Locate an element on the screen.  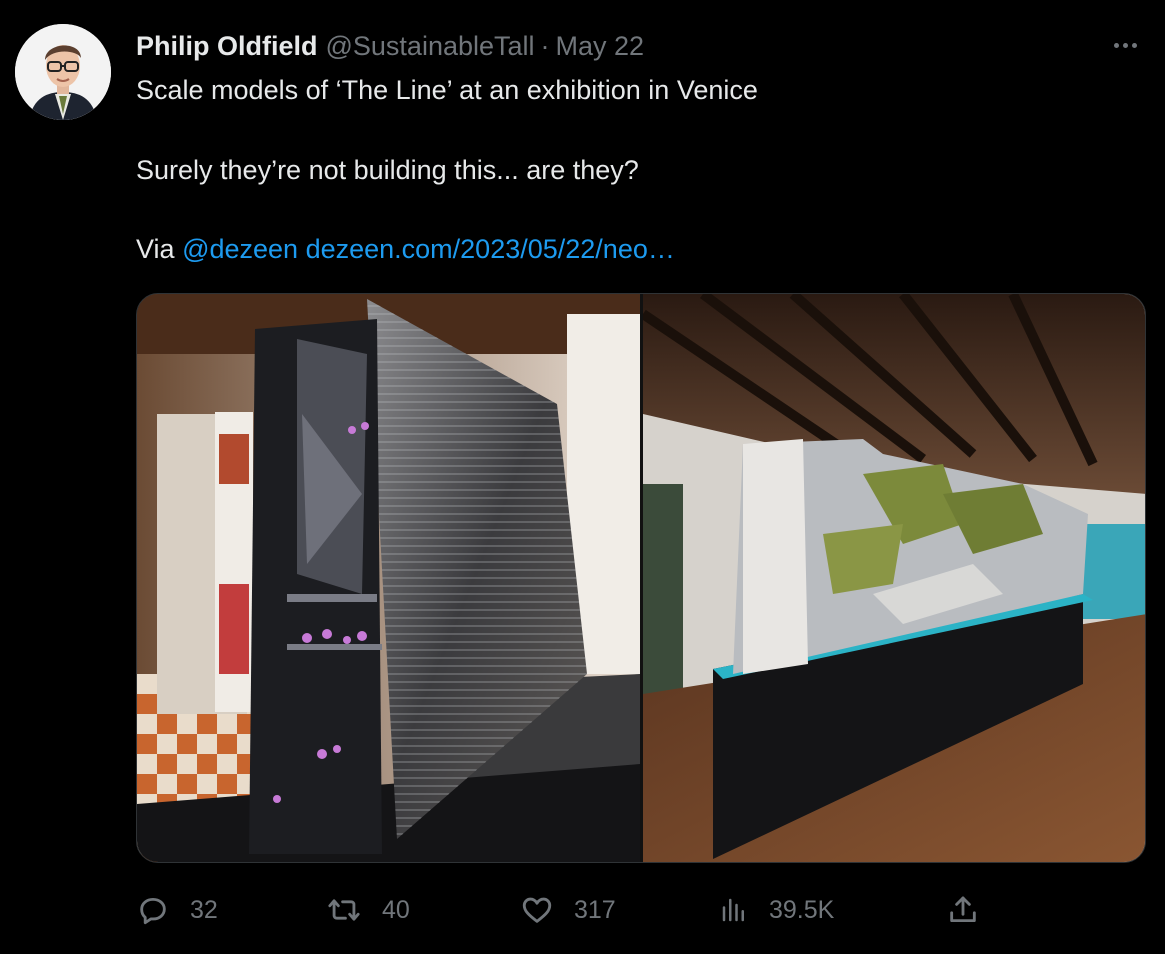
avatar is located at coordinates (63, 72).